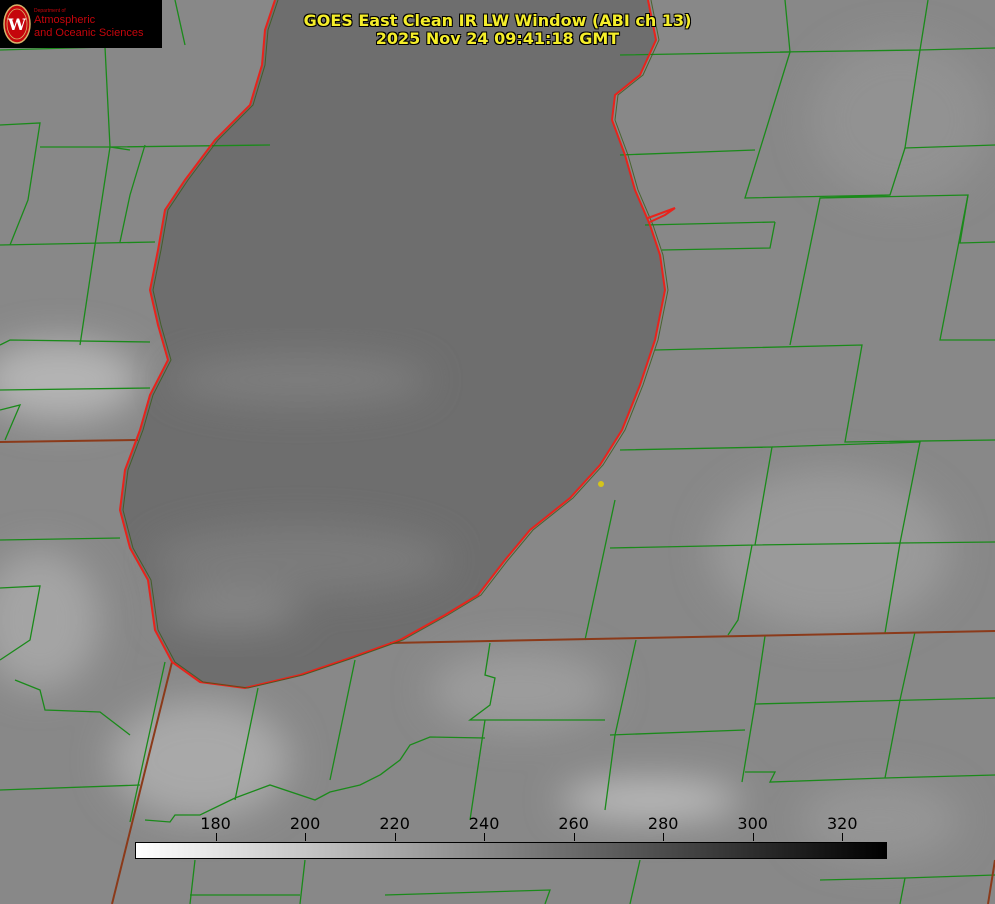  Describe the element at coordinates (663, 823) in the screenshot. I see `colorbar-tick-label: 280` at that location.